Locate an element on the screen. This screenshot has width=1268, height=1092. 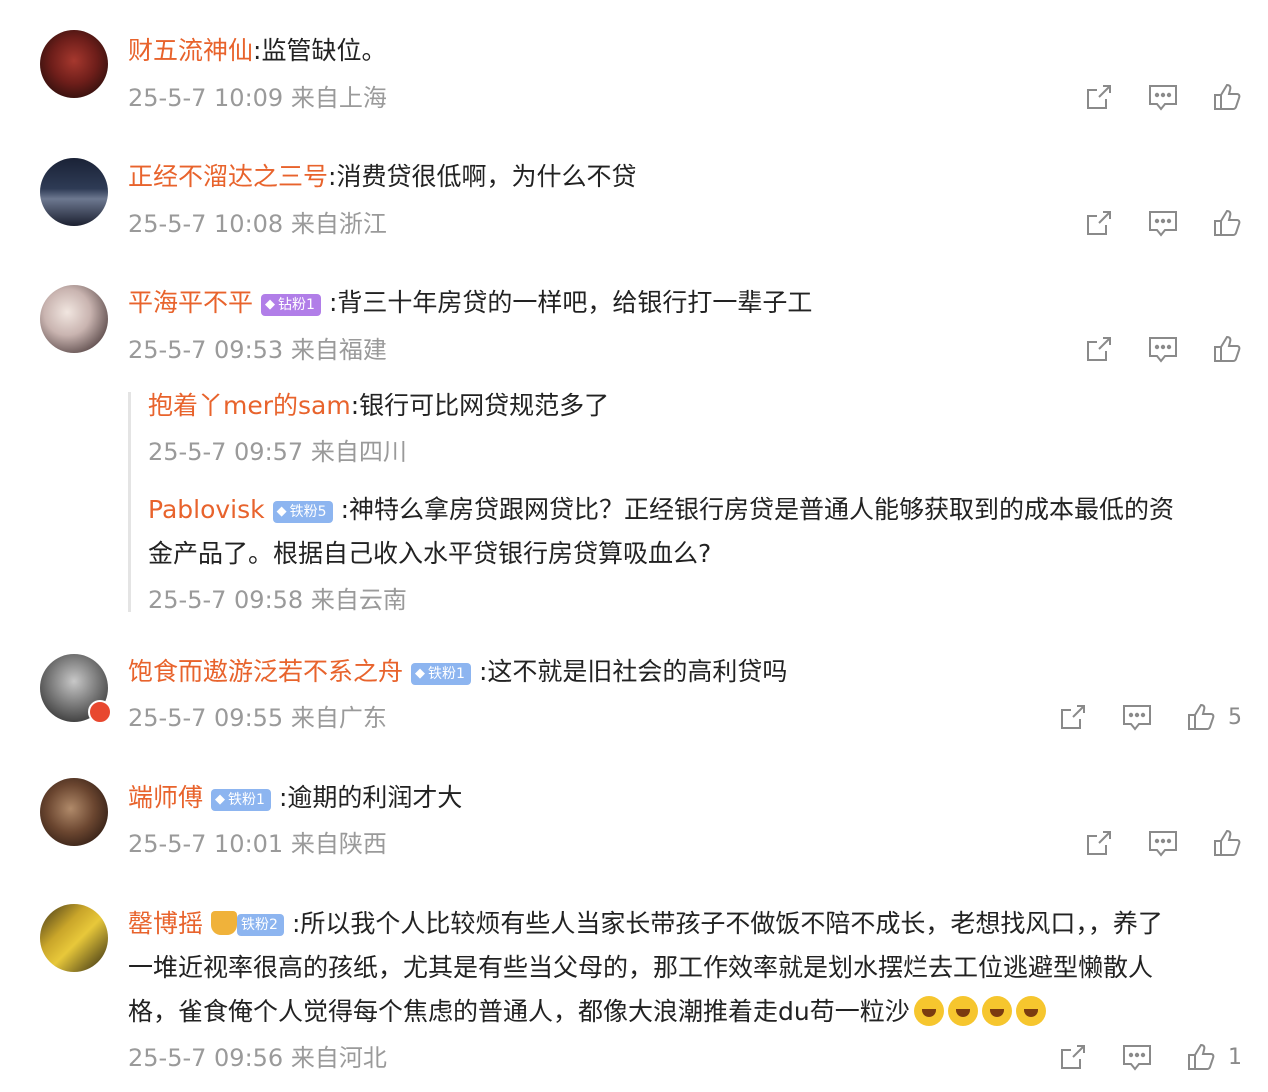
badge-label: 铁粉5 is located at coordinates (308, 512).